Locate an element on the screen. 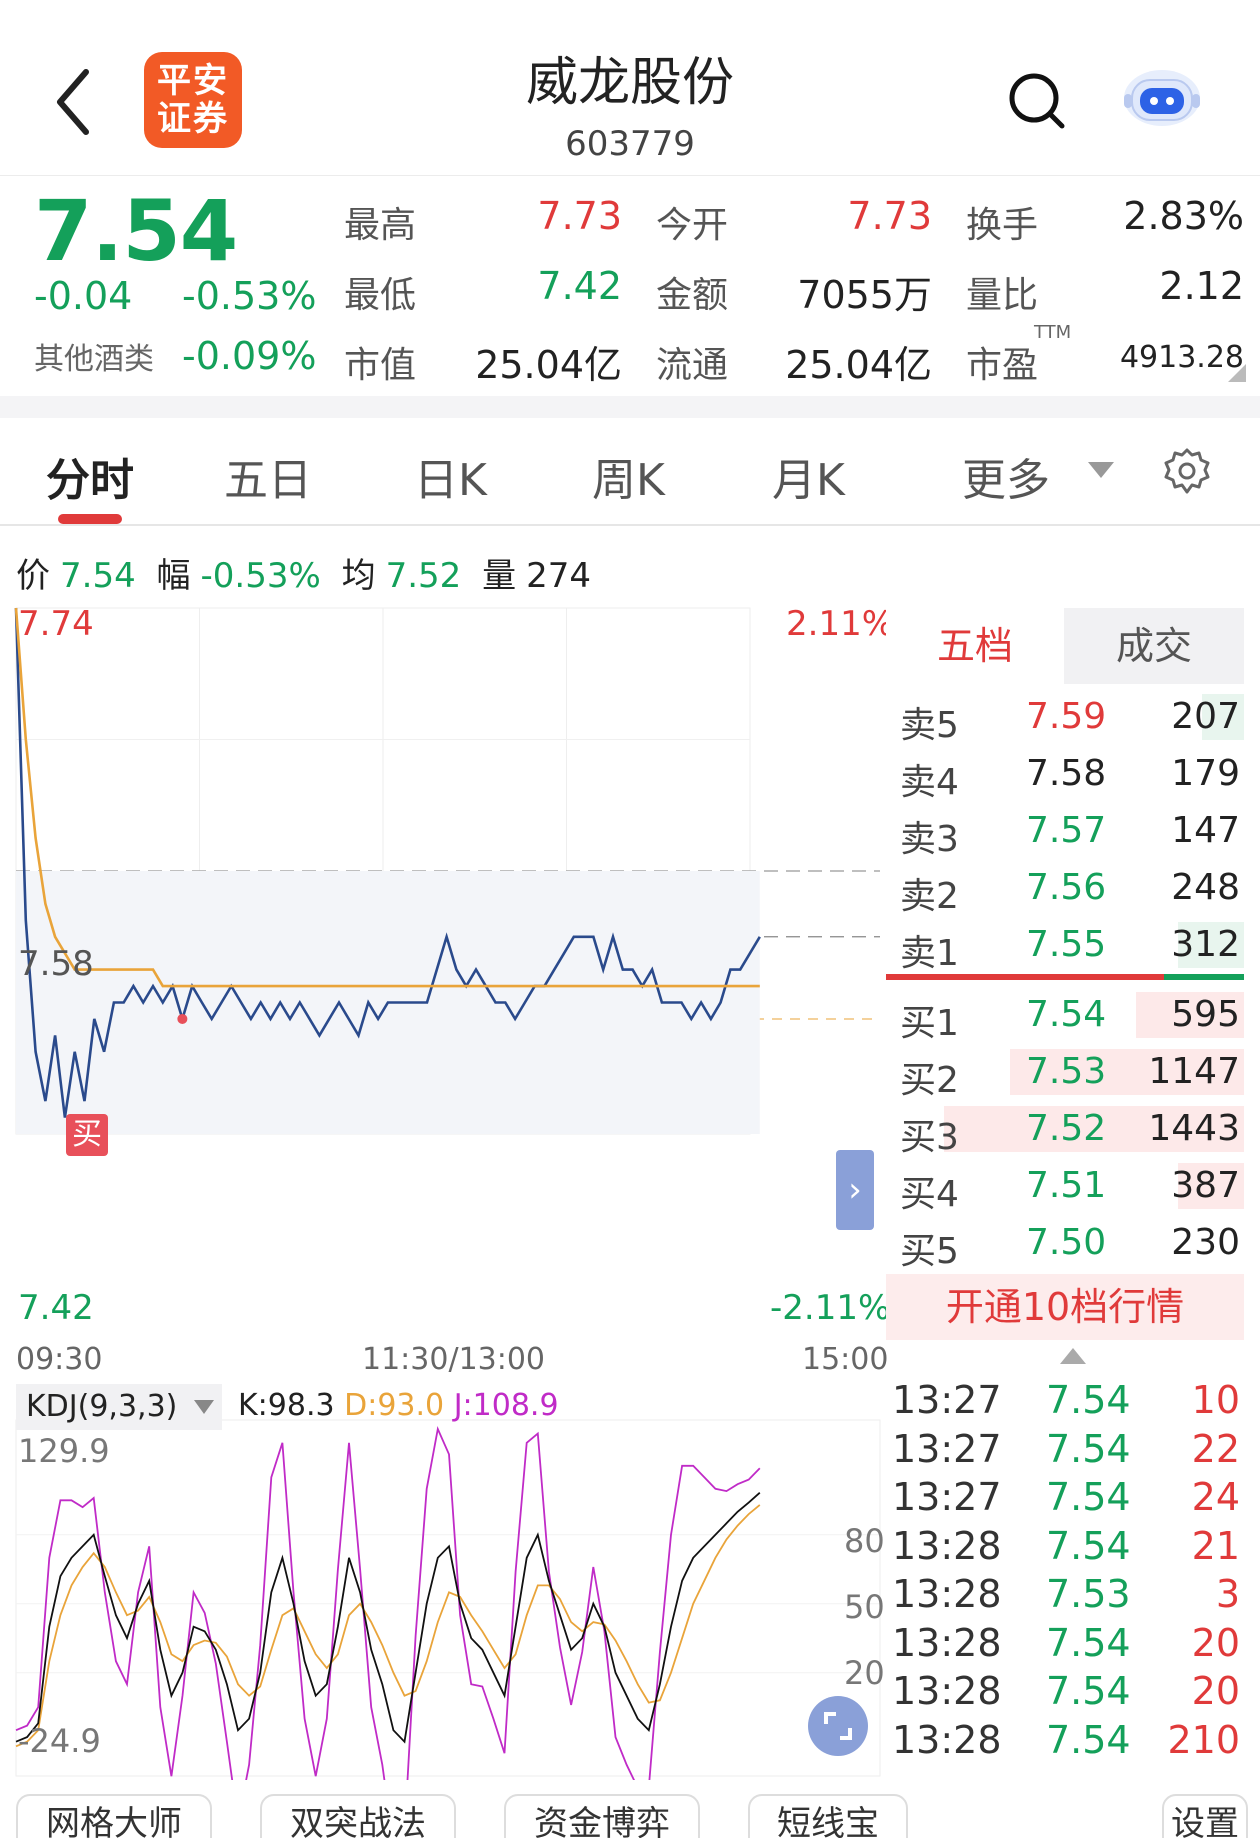 The image size is (1260, 1838). bid-row: 买4 7.51 387 is located at coordinates (1065, 1187).